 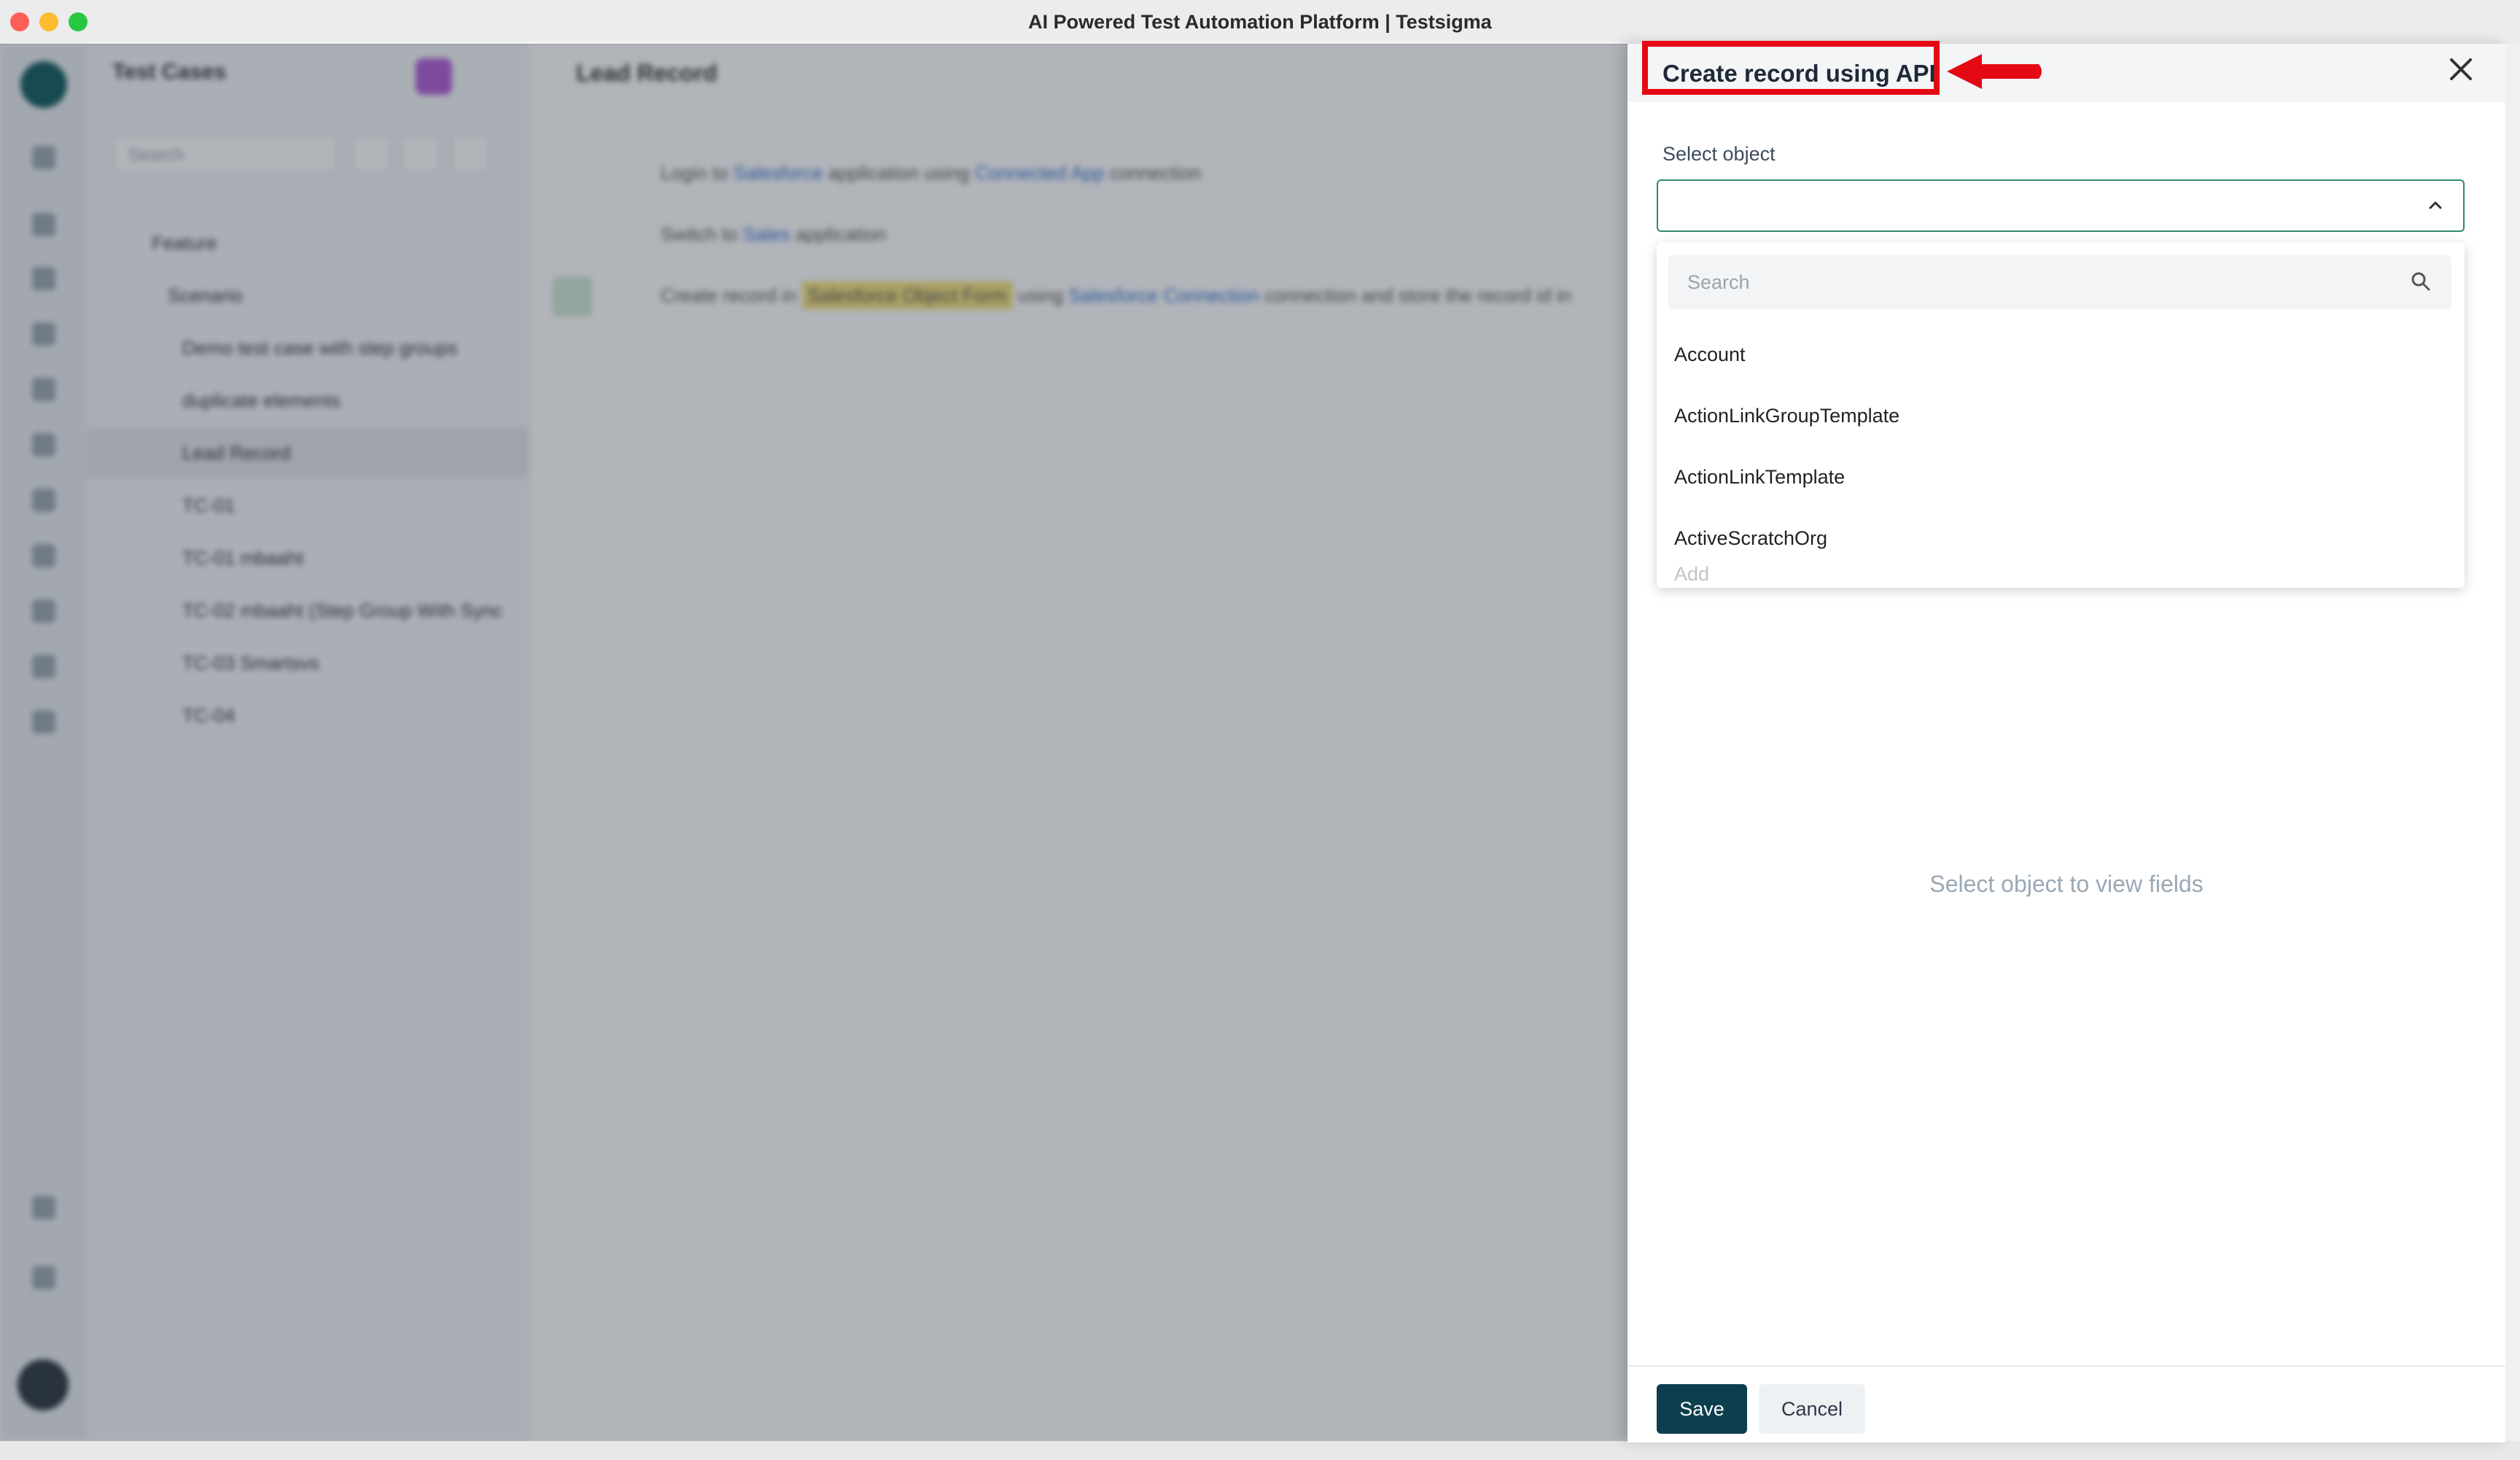 I want to click on object-option: ActionLinkGroupTemplate, so click(x=2061, y=415).